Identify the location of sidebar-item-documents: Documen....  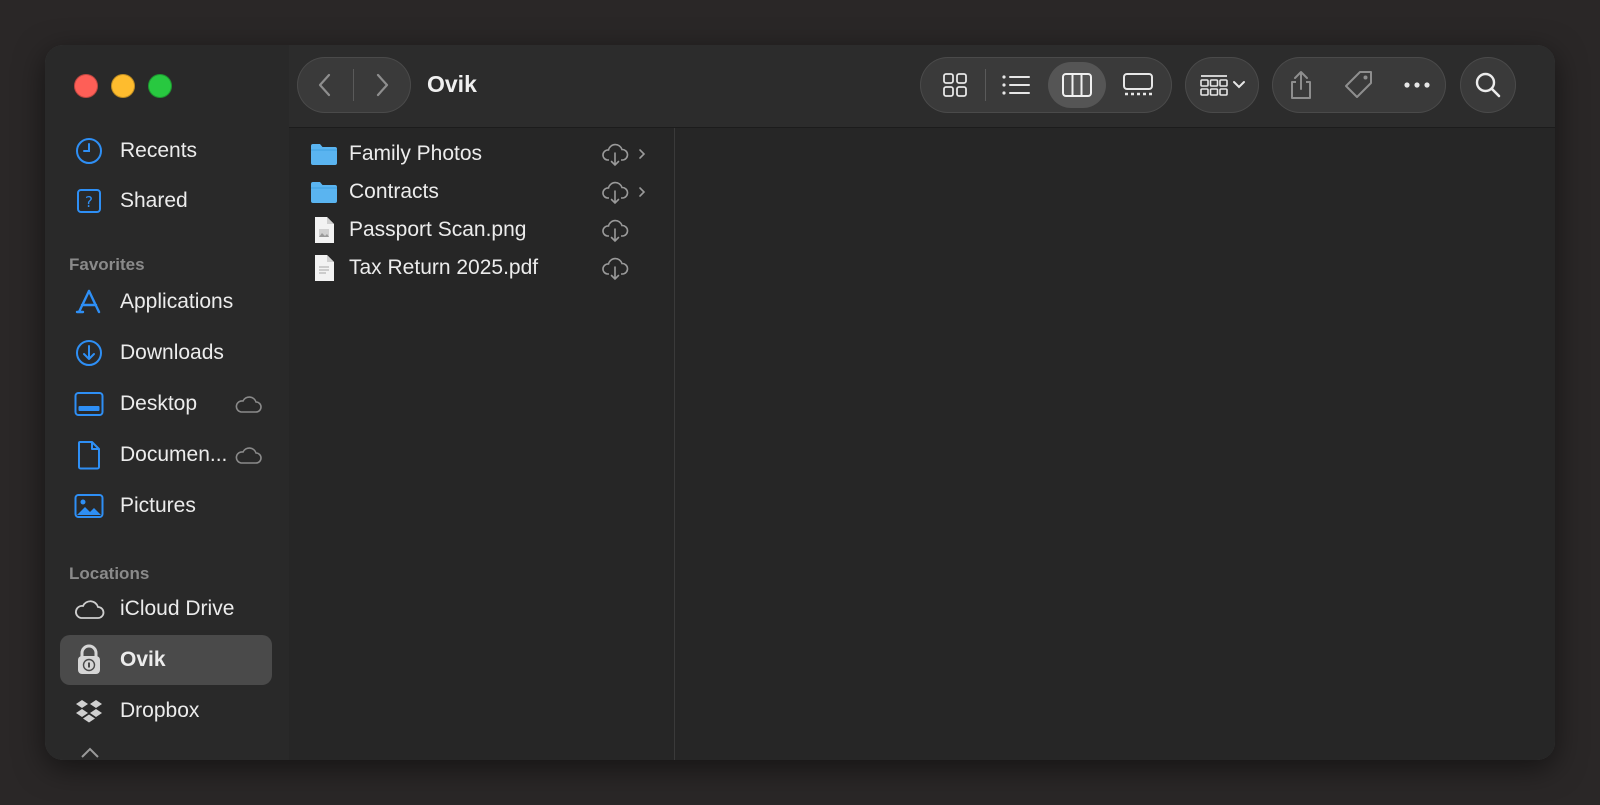
(166, 455).